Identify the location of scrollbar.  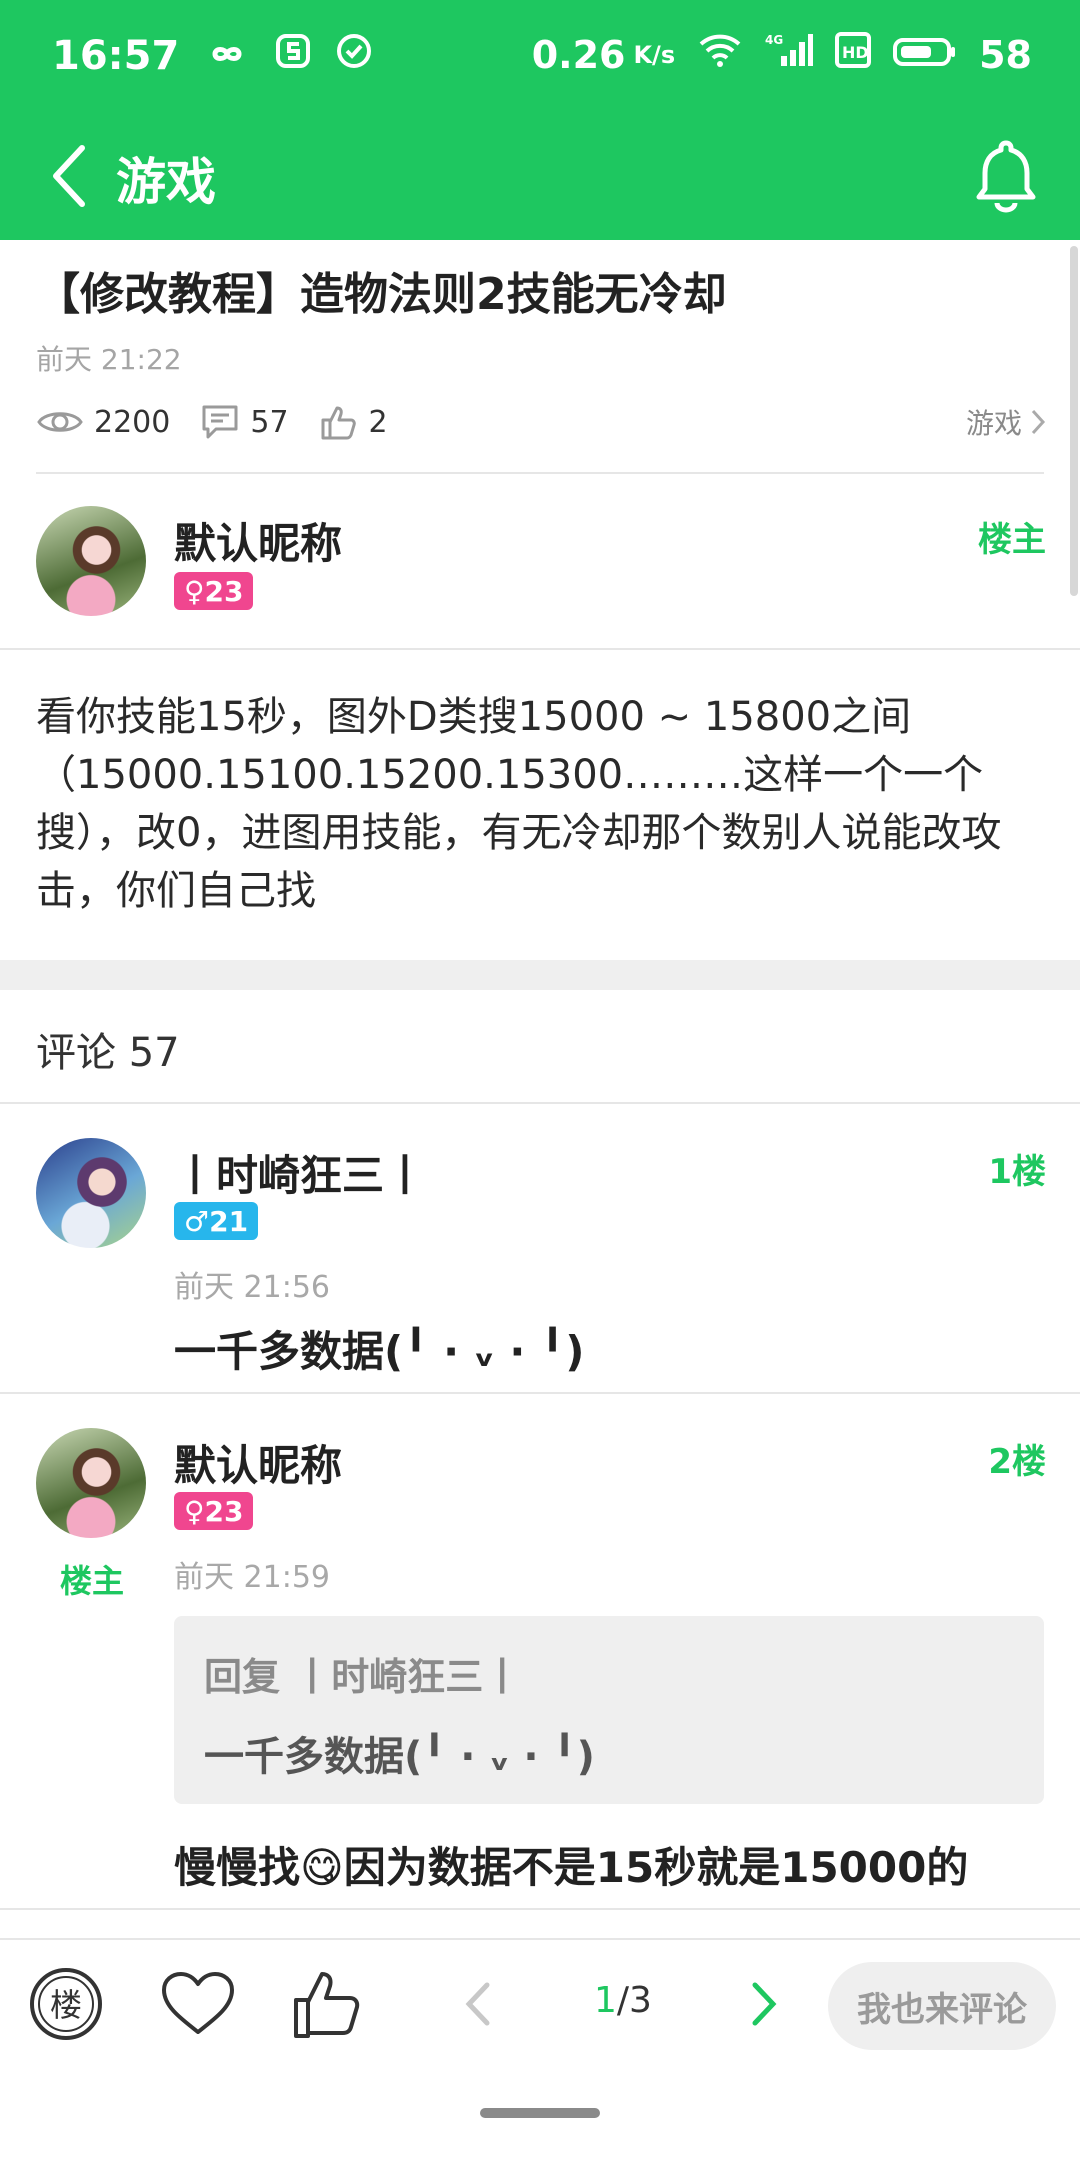
(1074, 421).